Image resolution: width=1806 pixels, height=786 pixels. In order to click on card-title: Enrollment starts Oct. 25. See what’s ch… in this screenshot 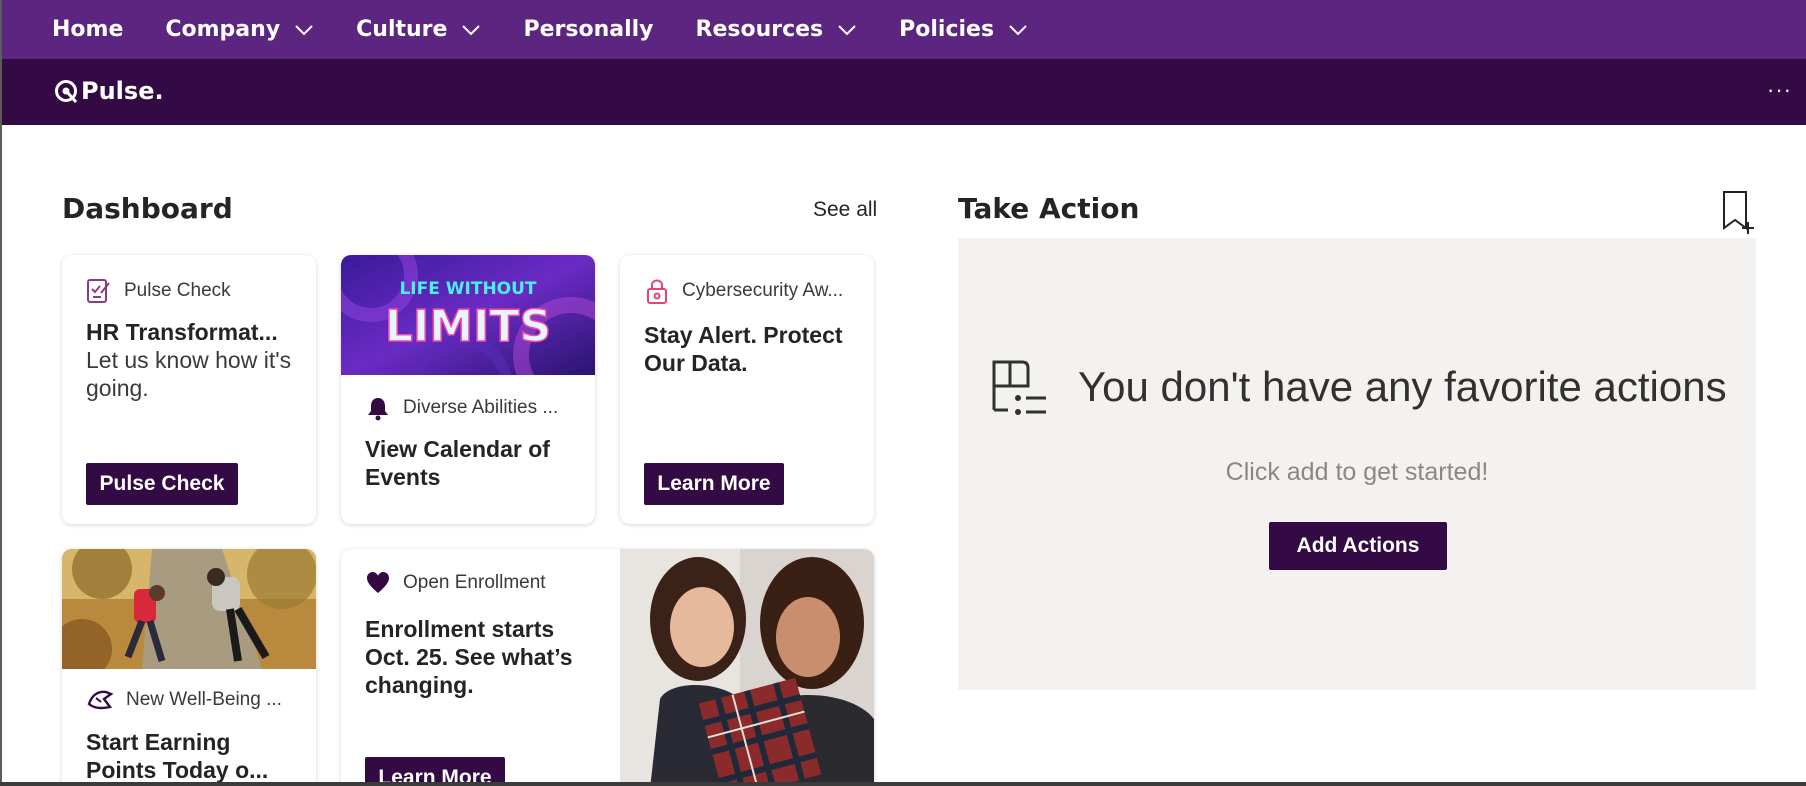, I will do `click(469, 657)`.